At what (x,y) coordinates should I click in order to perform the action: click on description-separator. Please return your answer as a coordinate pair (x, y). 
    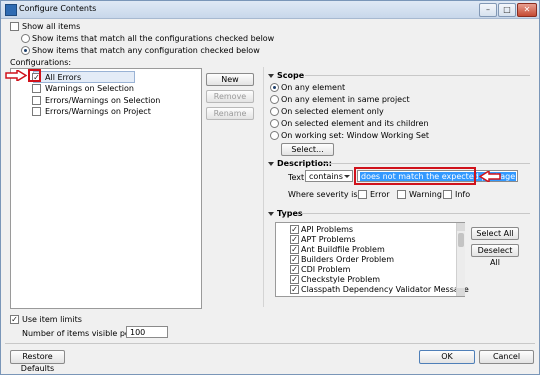
    Looking at the image, I should click on (426, 163).